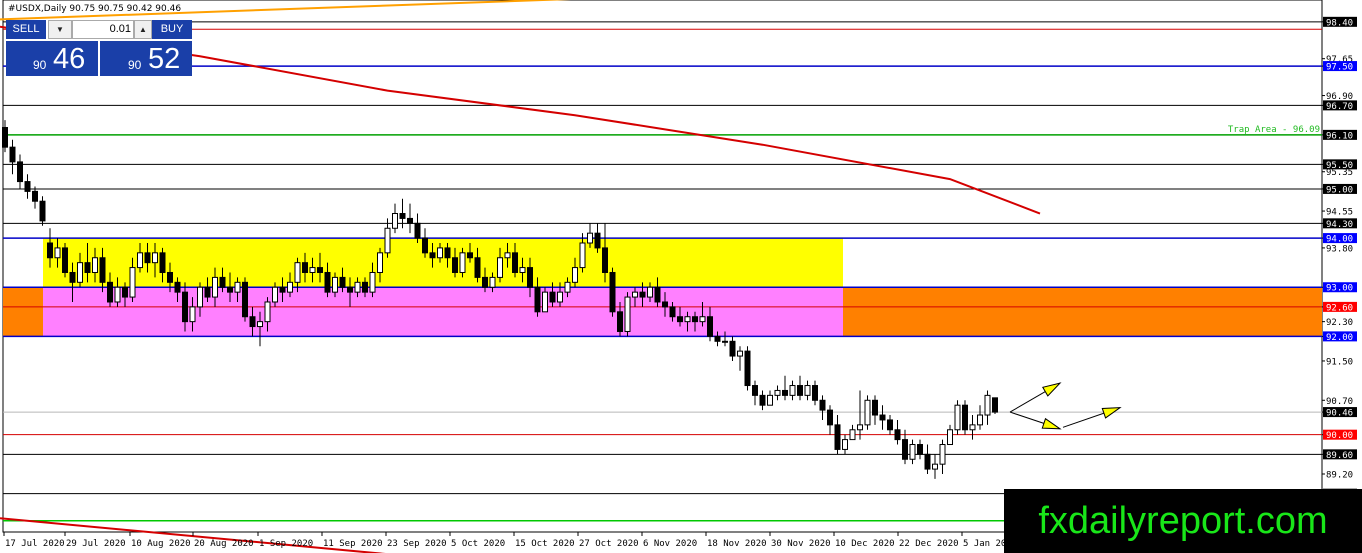 Image resolution: width=1362 pixels, height=553 pixels. I want to click on lot-increase-button: ▲, so click(143, 29).